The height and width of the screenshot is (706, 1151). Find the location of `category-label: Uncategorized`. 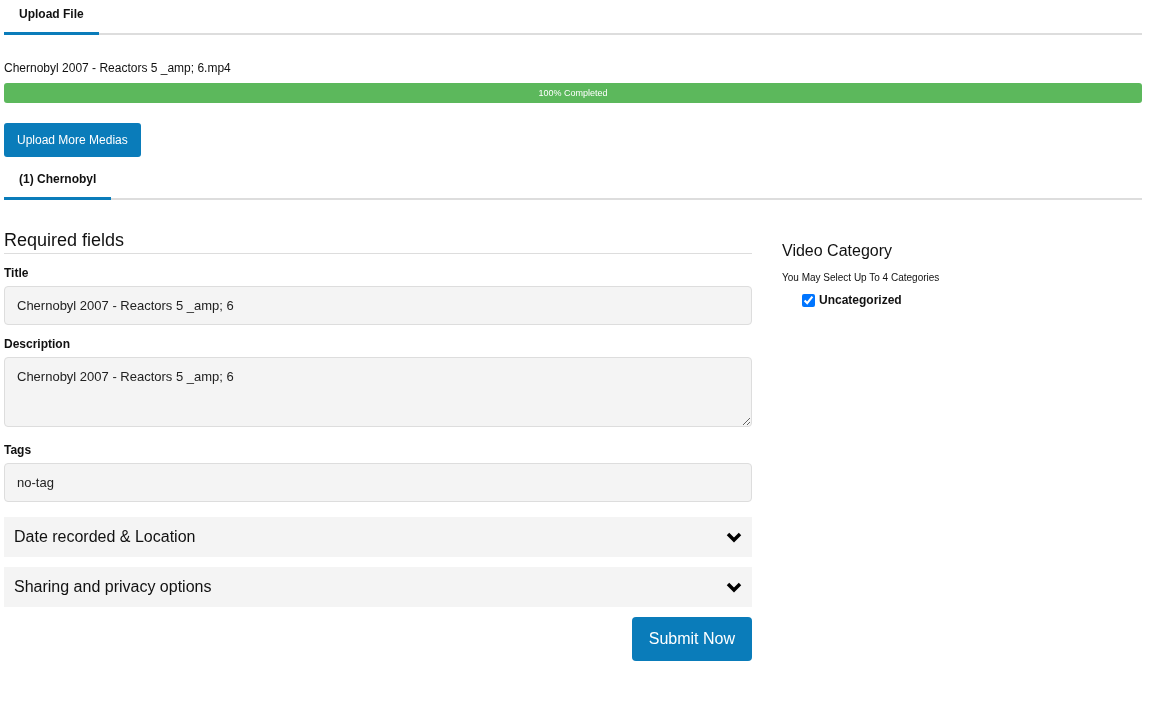

category-label: Uncategorized is located at coordinates (860, 300).